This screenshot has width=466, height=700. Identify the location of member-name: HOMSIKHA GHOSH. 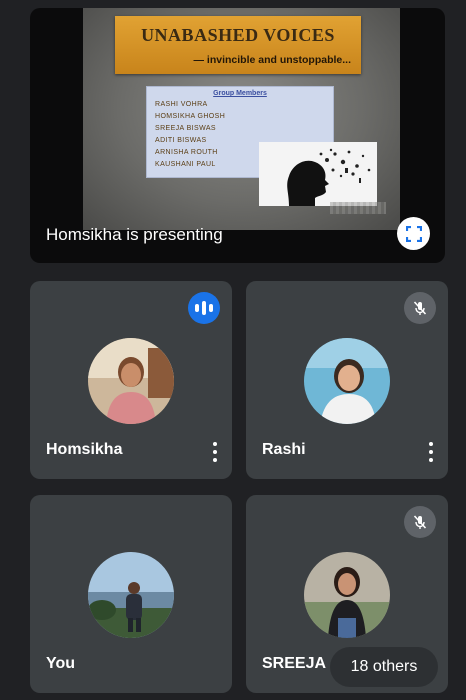
(190, 116).